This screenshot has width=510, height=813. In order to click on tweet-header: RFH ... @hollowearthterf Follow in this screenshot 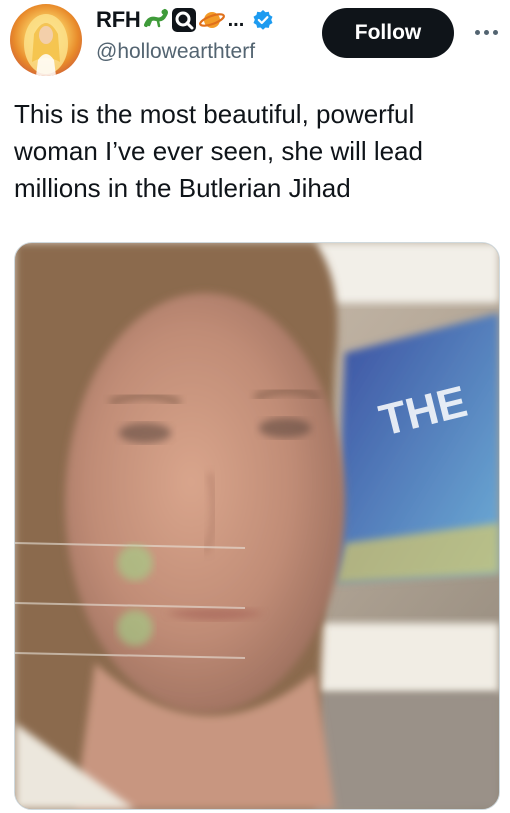, I will do `click(255, 45)`.